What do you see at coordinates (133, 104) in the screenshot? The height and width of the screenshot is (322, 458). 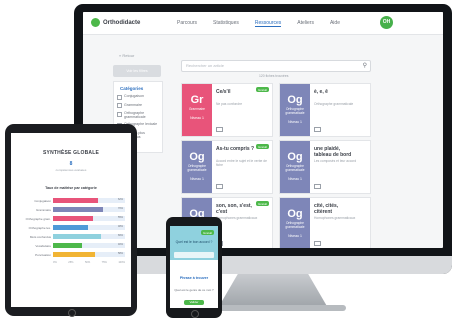 I see `category-label: Grammaire` at bounding box center [133, 104].